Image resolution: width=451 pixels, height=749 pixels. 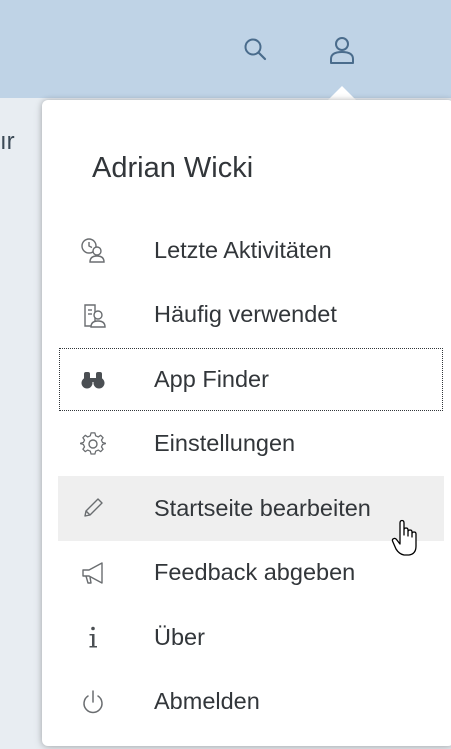 What do you see at coordinates (262, 507) in the screenshot?
I see `menu-item-label: Startseite bearbeiten` at bounding box center [262, 507].